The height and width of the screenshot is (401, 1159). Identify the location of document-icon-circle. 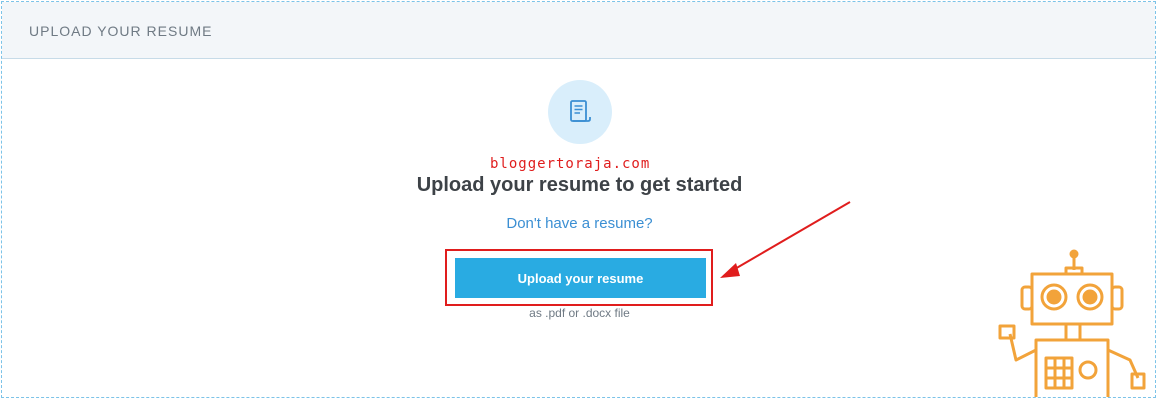
(580, 112).